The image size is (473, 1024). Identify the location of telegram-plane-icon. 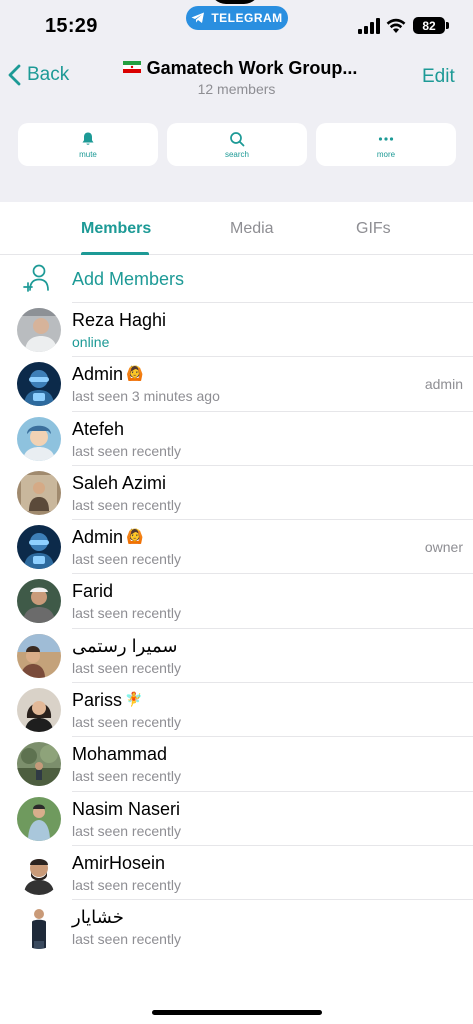
(198, 17).